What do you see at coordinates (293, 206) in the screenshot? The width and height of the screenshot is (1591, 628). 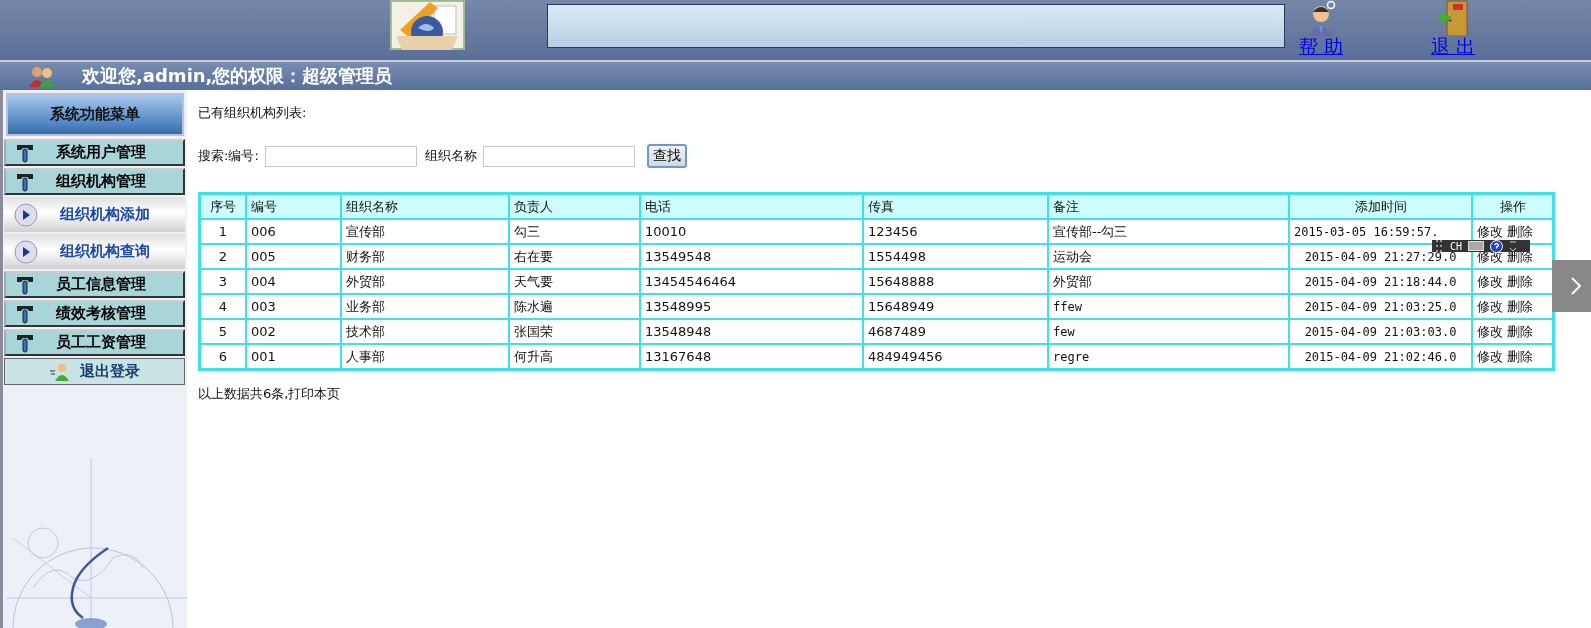 I see `column-header: 编号` at bounding box center [293, 206].